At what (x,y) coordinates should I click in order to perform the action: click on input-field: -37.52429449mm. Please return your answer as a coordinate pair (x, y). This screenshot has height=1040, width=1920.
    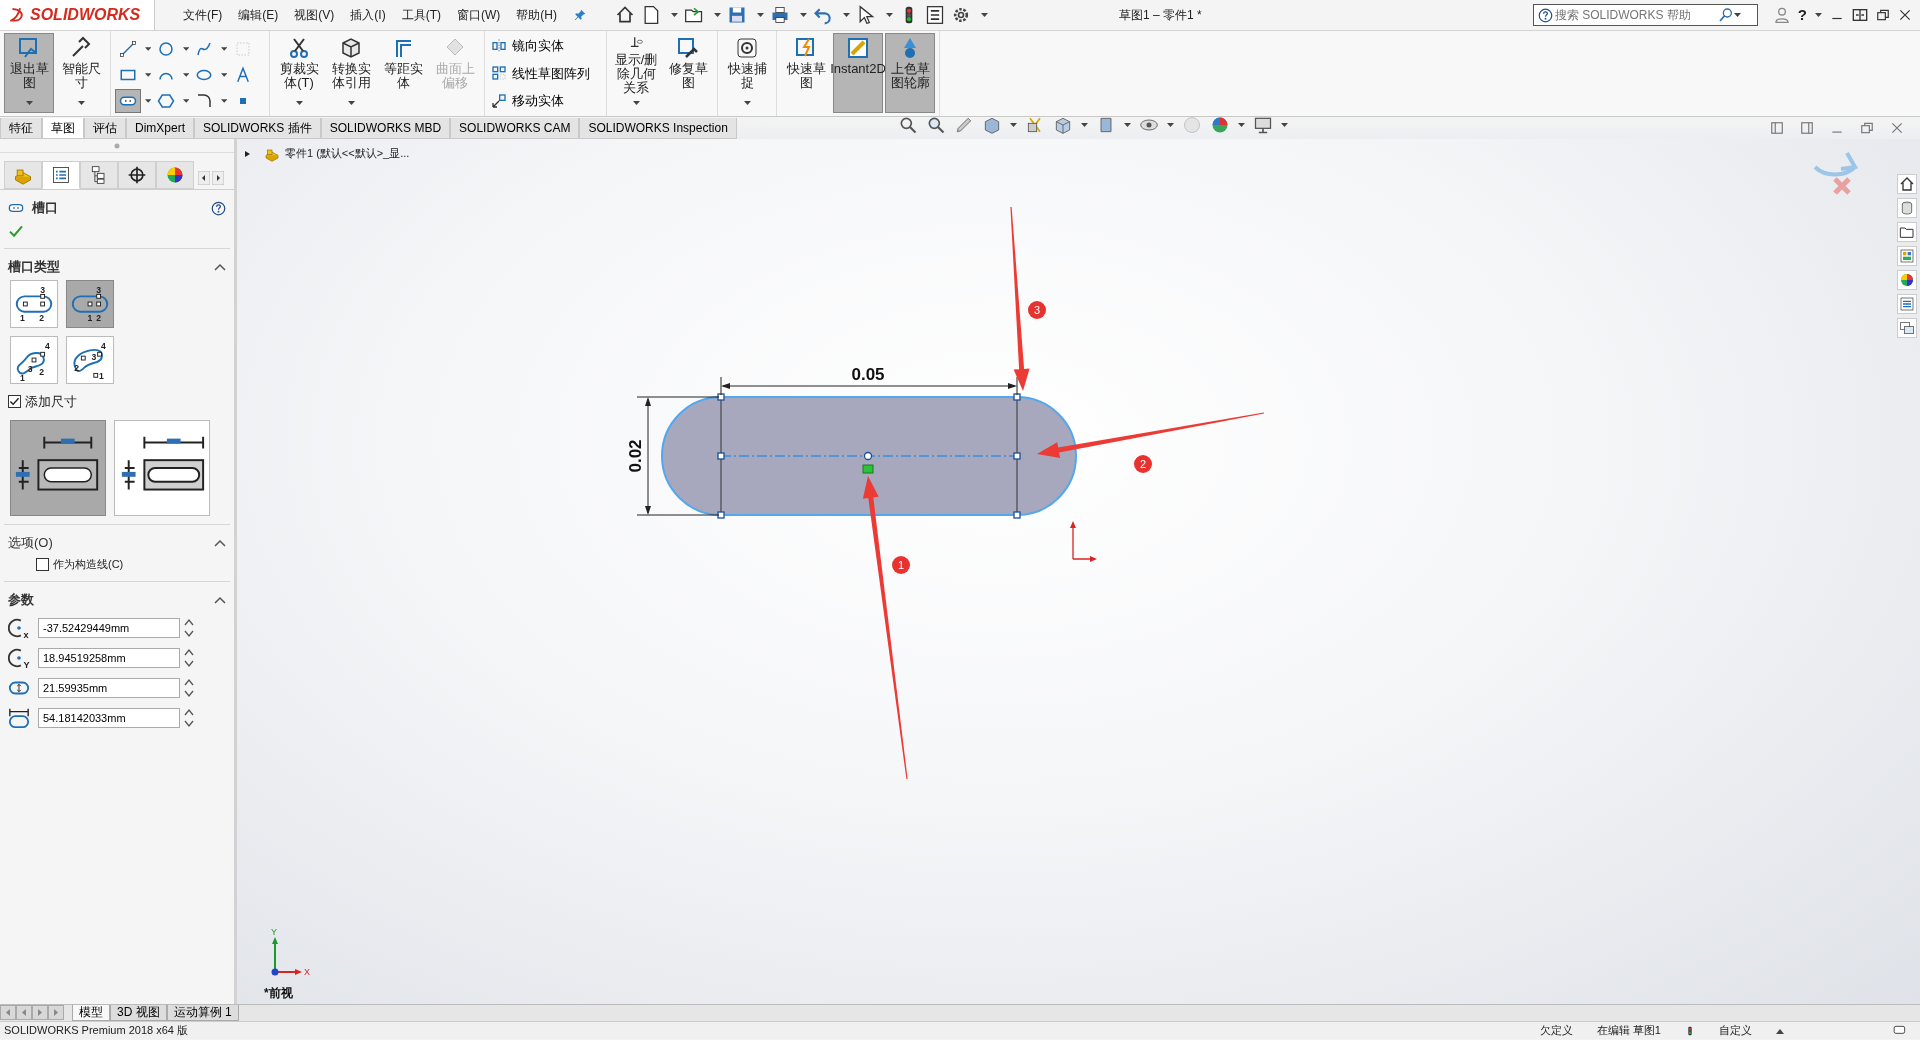
    Looking at the image, I should click on (109, 628).